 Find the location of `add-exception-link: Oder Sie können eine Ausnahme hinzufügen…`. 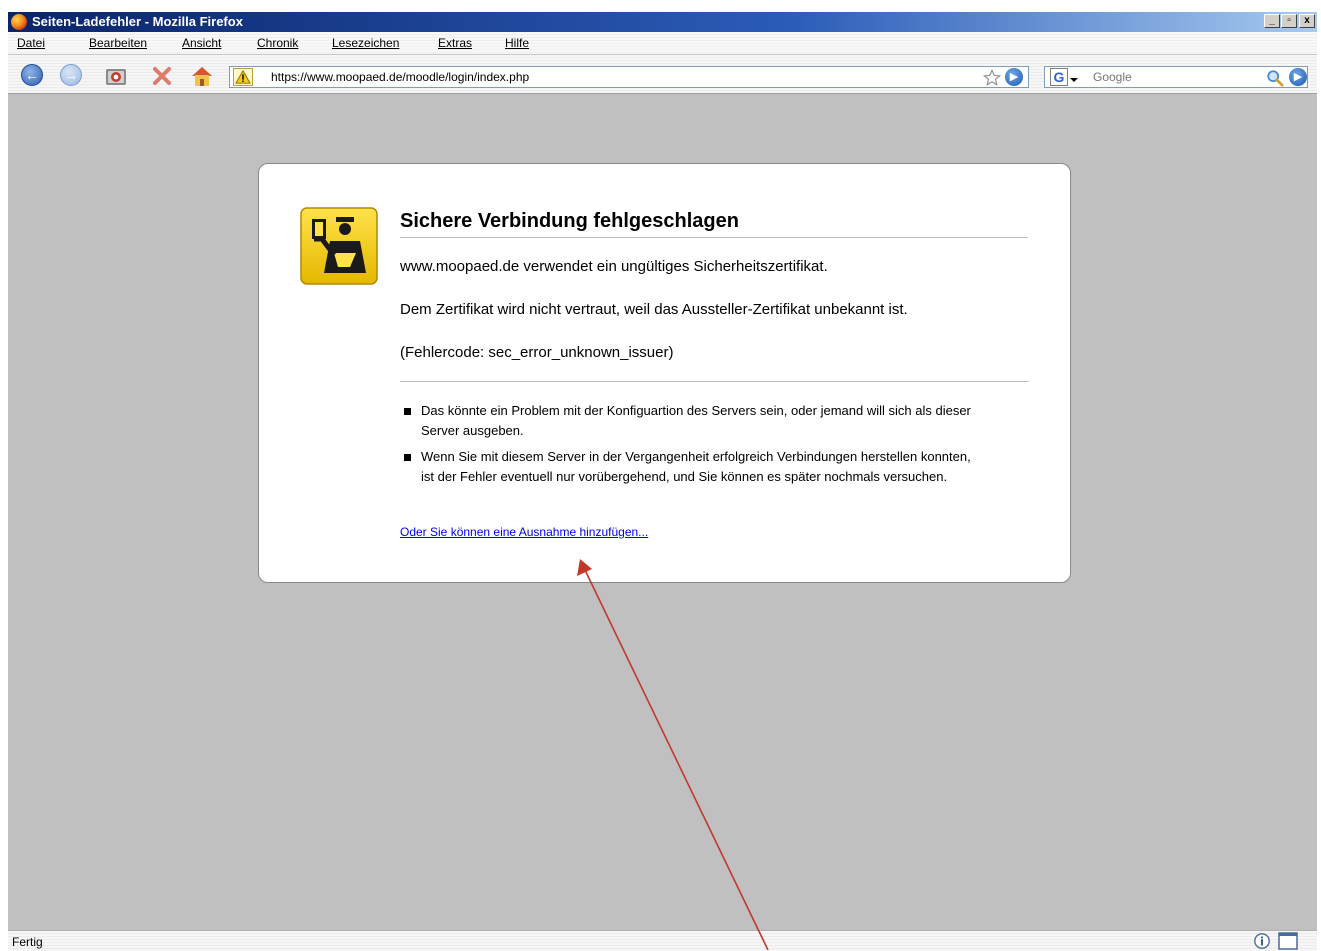

add-exception-link: Oder Sie können eine Ausnahme hinzufügen… is located at coordinates (524, 532).